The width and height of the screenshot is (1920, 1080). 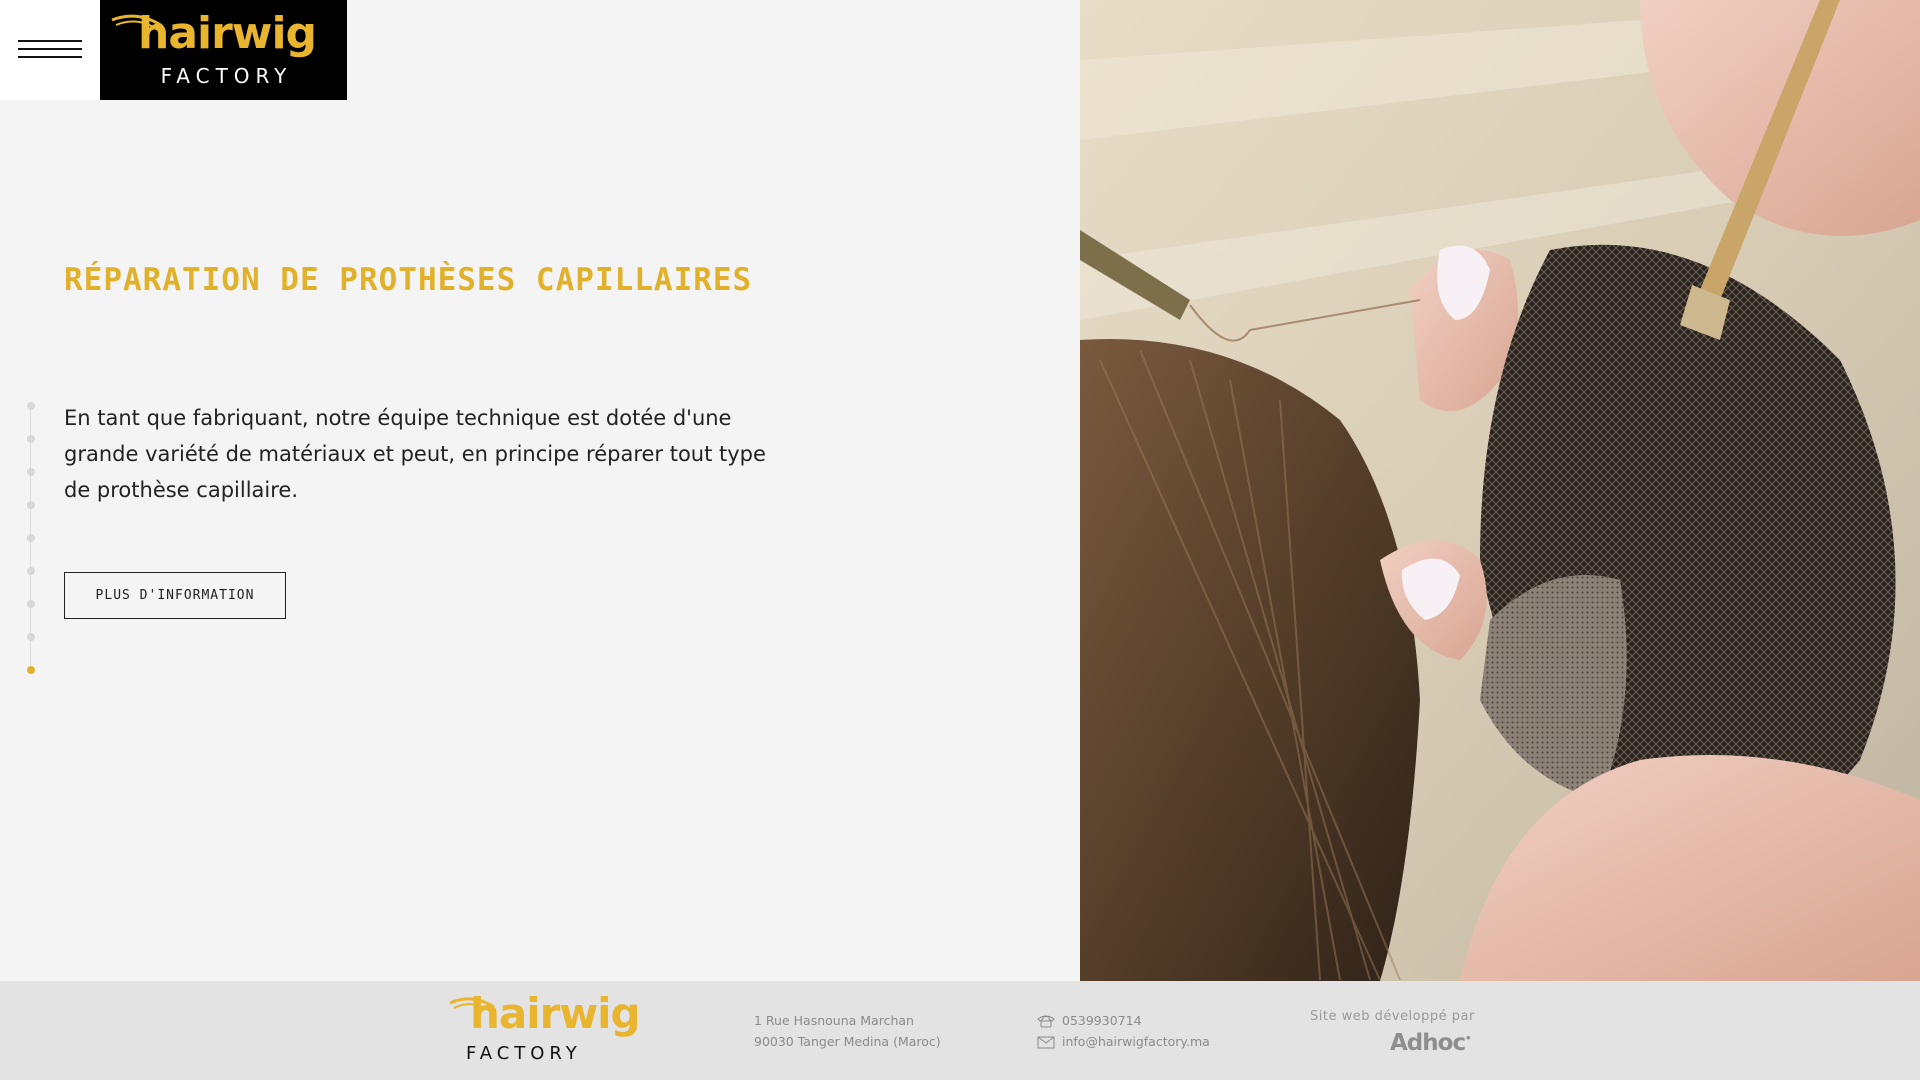 I want to click on developer-name: Adhoc, so click(x=1428, y=1043).